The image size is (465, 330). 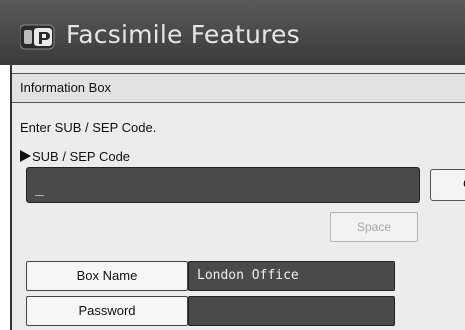 What do you see at coordinates (238, 88) in the screenshot?
I see `section-header: Information Box` at bounding box center [238, 88].